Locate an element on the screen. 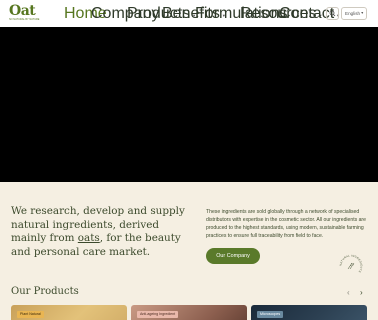  language-select: English ▼ is located at coordinates (354, 13).